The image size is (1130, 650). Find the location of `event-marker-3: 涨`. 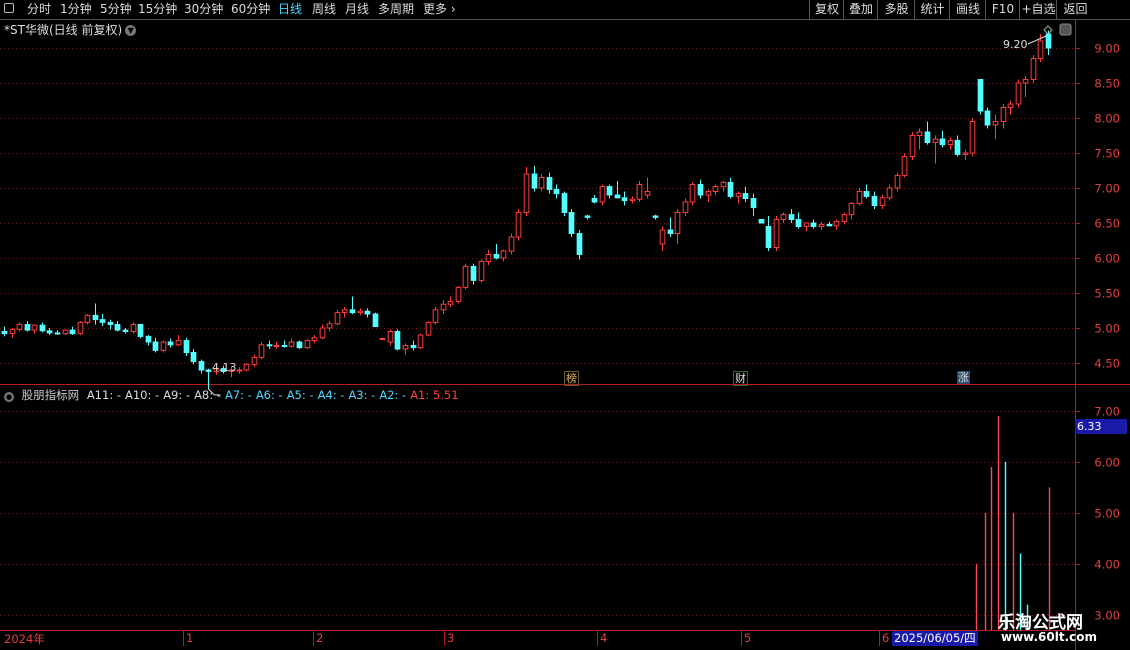

event-marker-3: 涨 is located at coordinates (963, 377).